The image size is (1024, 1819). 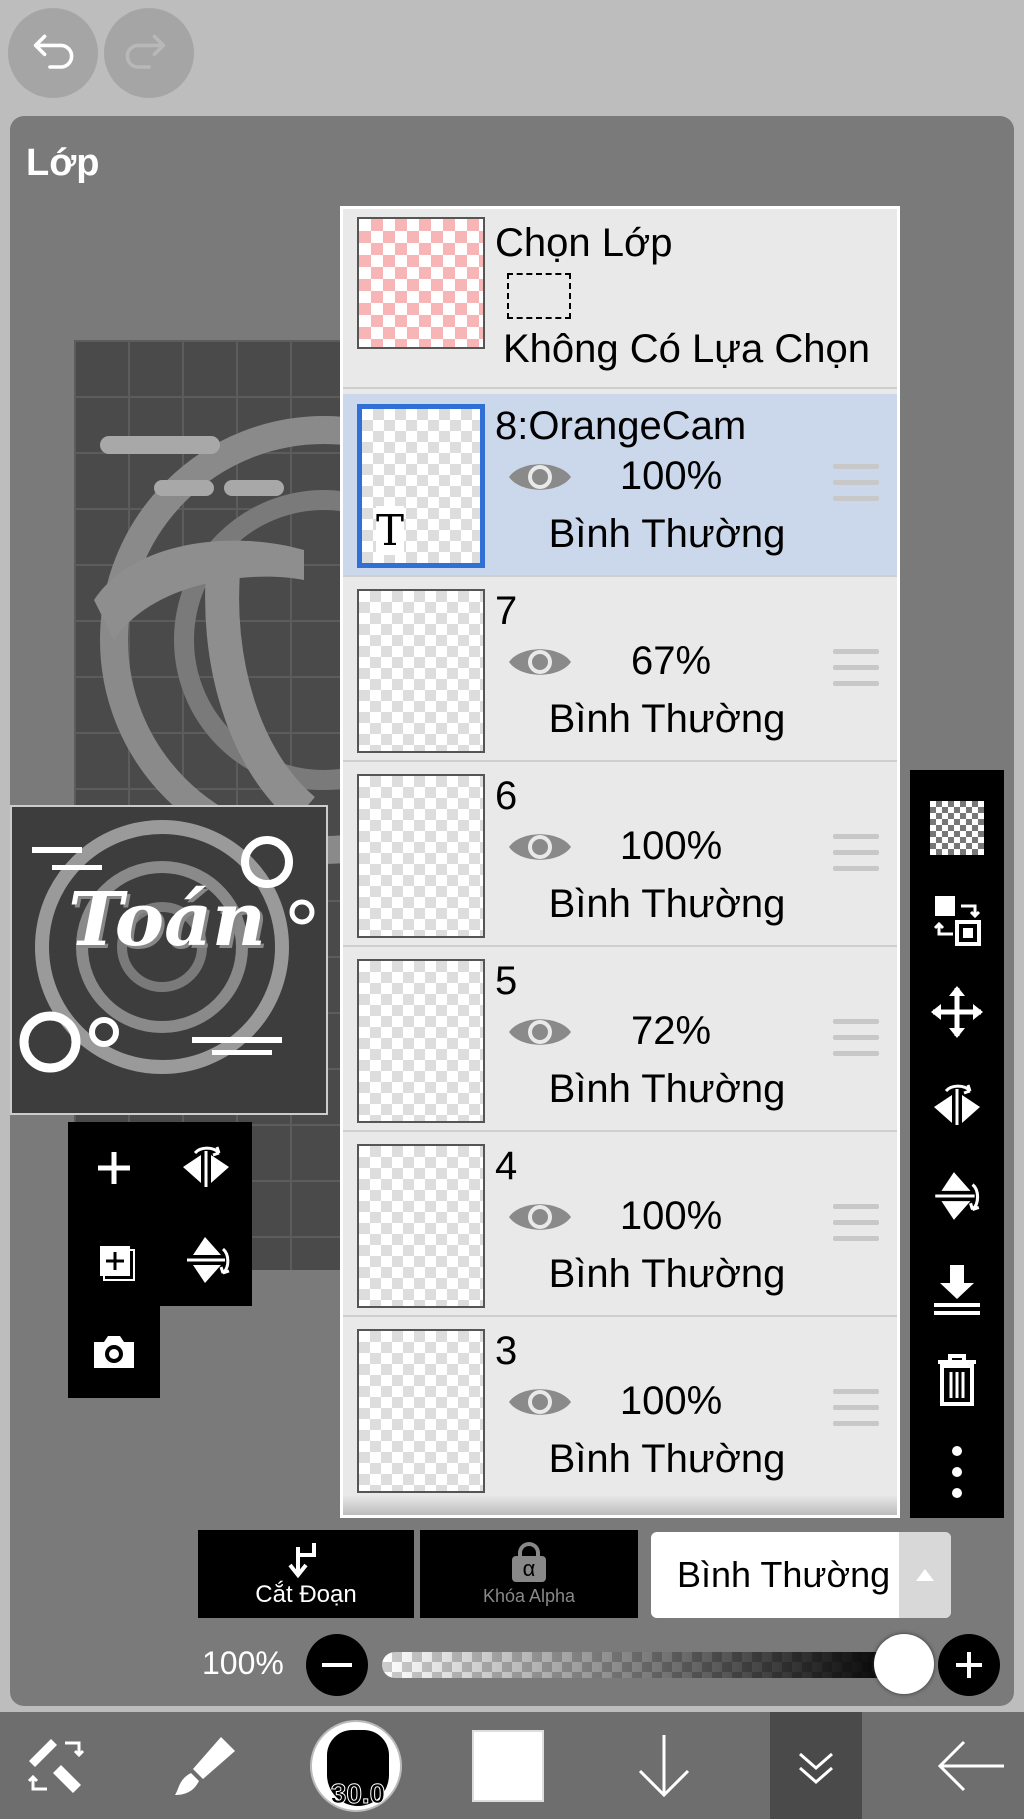 I want to click on more-vertical-icon, so click(x=957, y=1472).